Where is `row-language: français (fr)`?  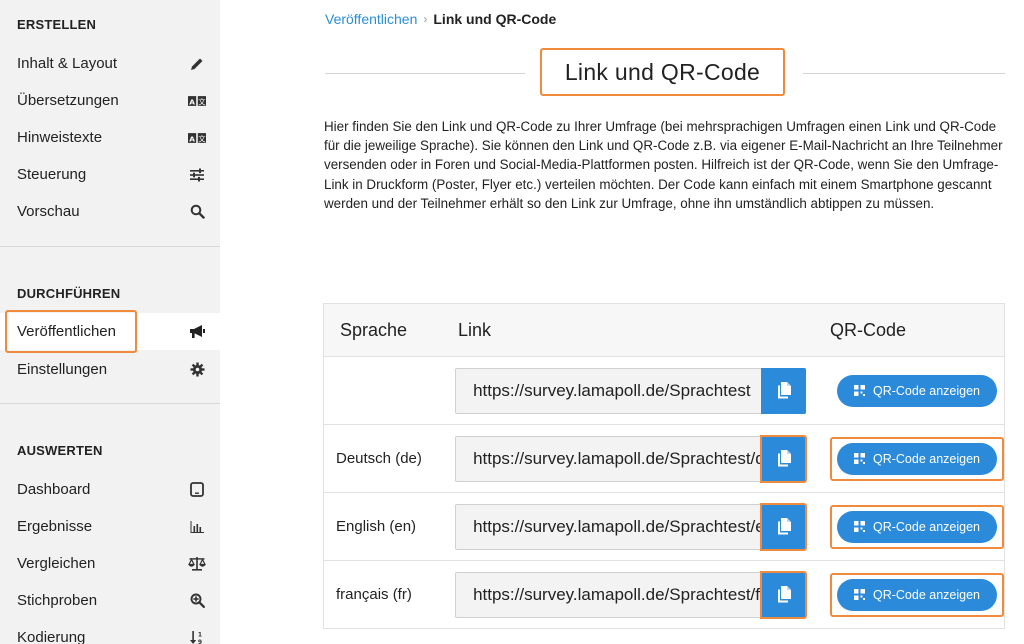 row-language: français (fr) is located at coordinates (374, 594).